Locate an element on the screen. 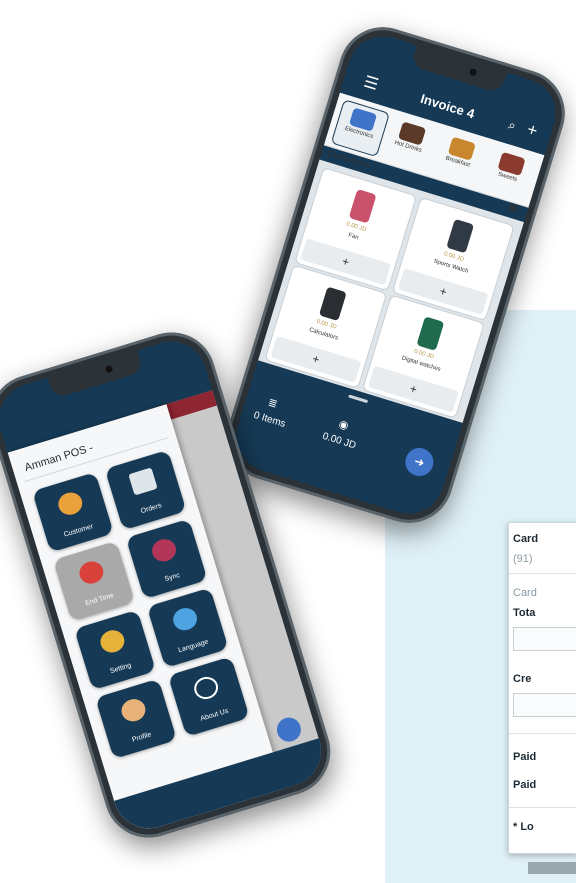 The width and height of the screenshot is (576, 883). menu-tile-orders: Orders is located at coordinates (145, 490).